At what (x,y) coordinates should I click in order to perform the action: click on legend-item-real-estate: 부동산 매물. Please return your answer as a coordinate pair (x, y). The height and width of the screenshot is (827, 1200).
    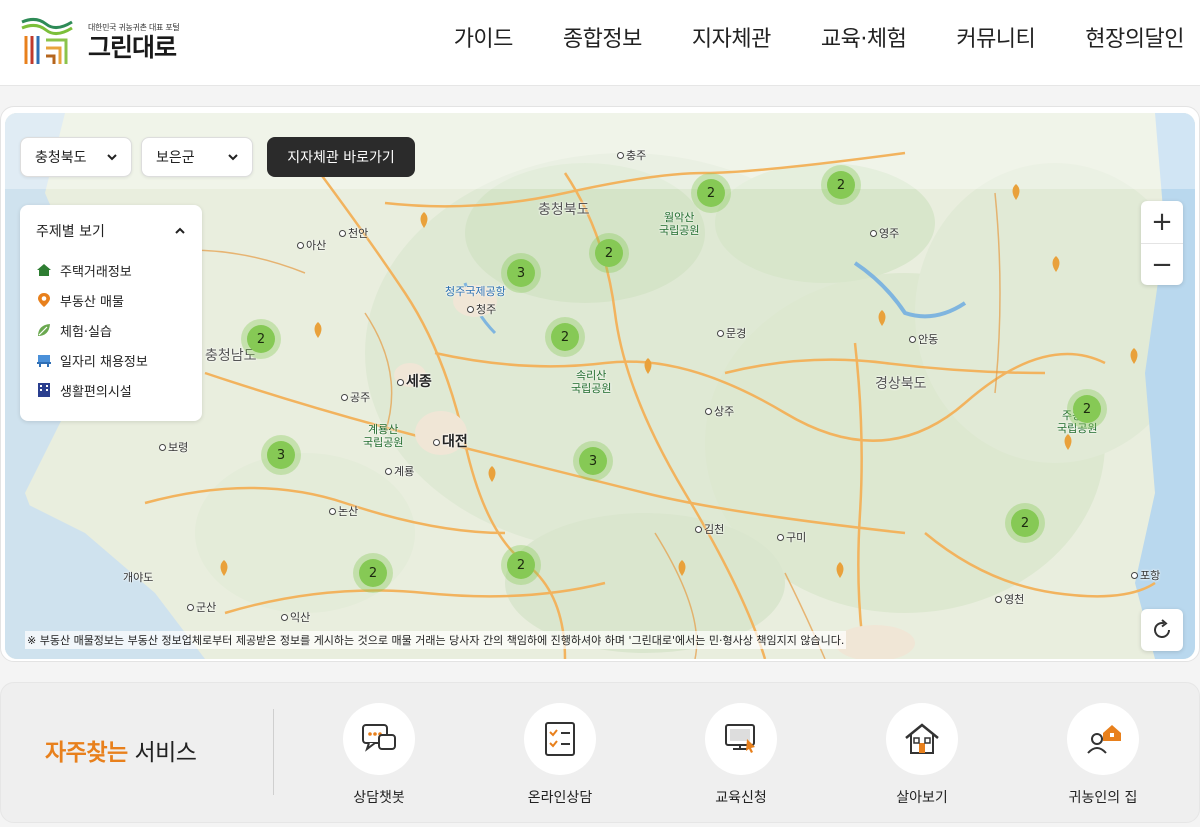
    Looking at the image, I should click on (111, 300).